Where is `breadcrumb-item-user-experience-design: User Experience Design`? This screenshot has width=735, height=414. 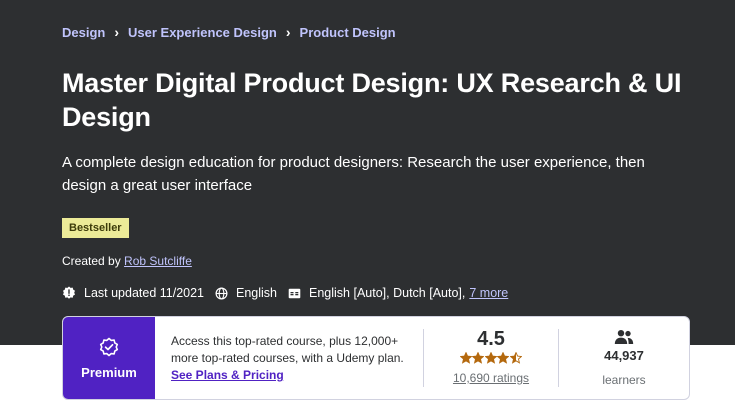 breadcrumb-item-user-experience-design: User Experience Design is located at coordinates (202, 32).